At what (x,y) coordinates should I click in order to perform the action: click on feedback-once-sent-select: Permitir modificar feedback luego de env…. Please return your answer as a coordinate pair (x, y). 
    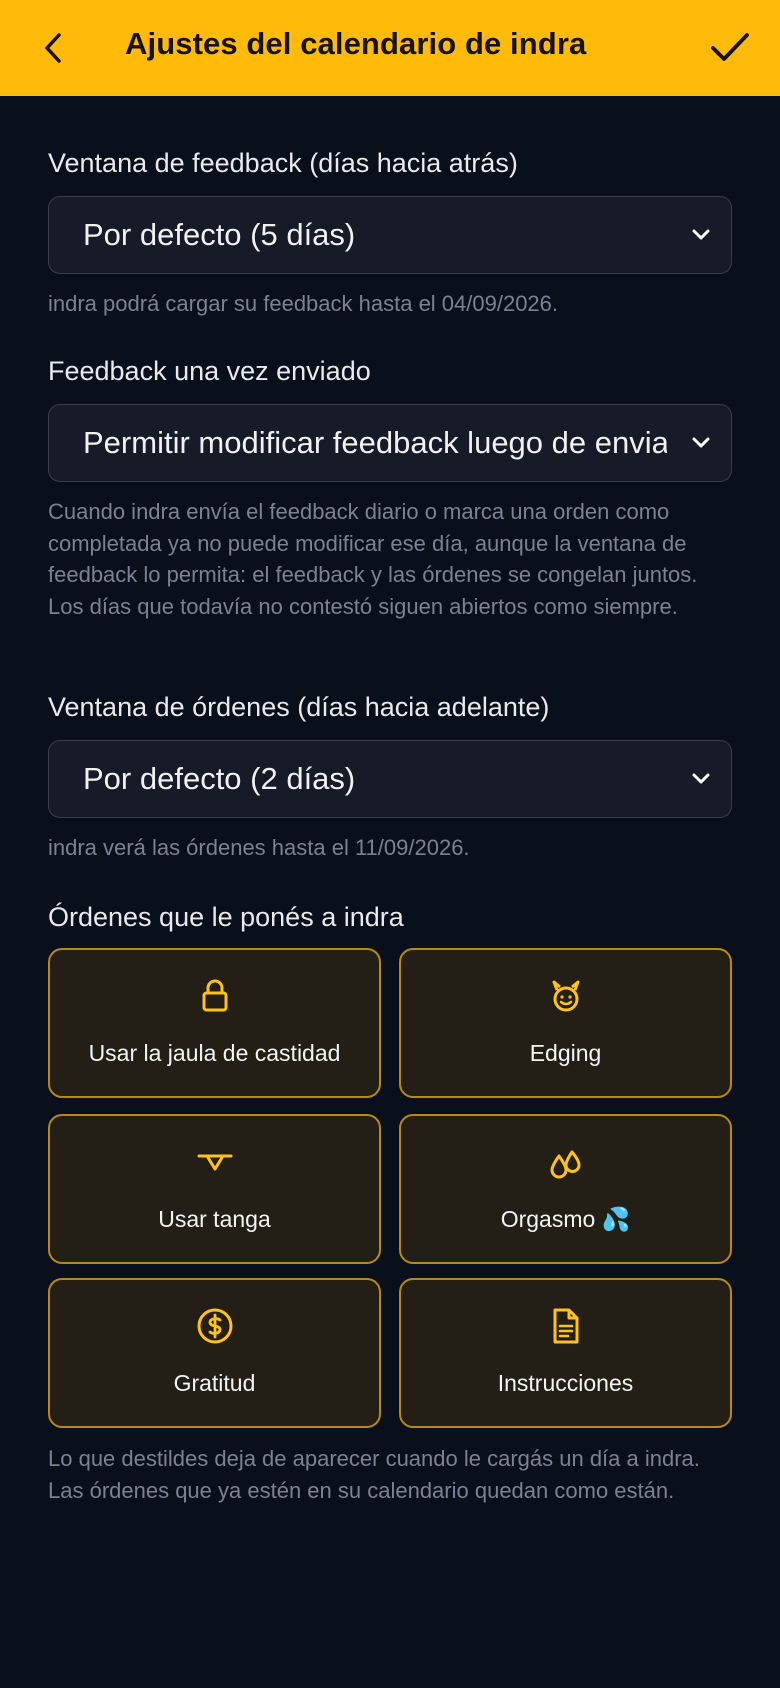
    Looking at the image, I should click on (390, 443).